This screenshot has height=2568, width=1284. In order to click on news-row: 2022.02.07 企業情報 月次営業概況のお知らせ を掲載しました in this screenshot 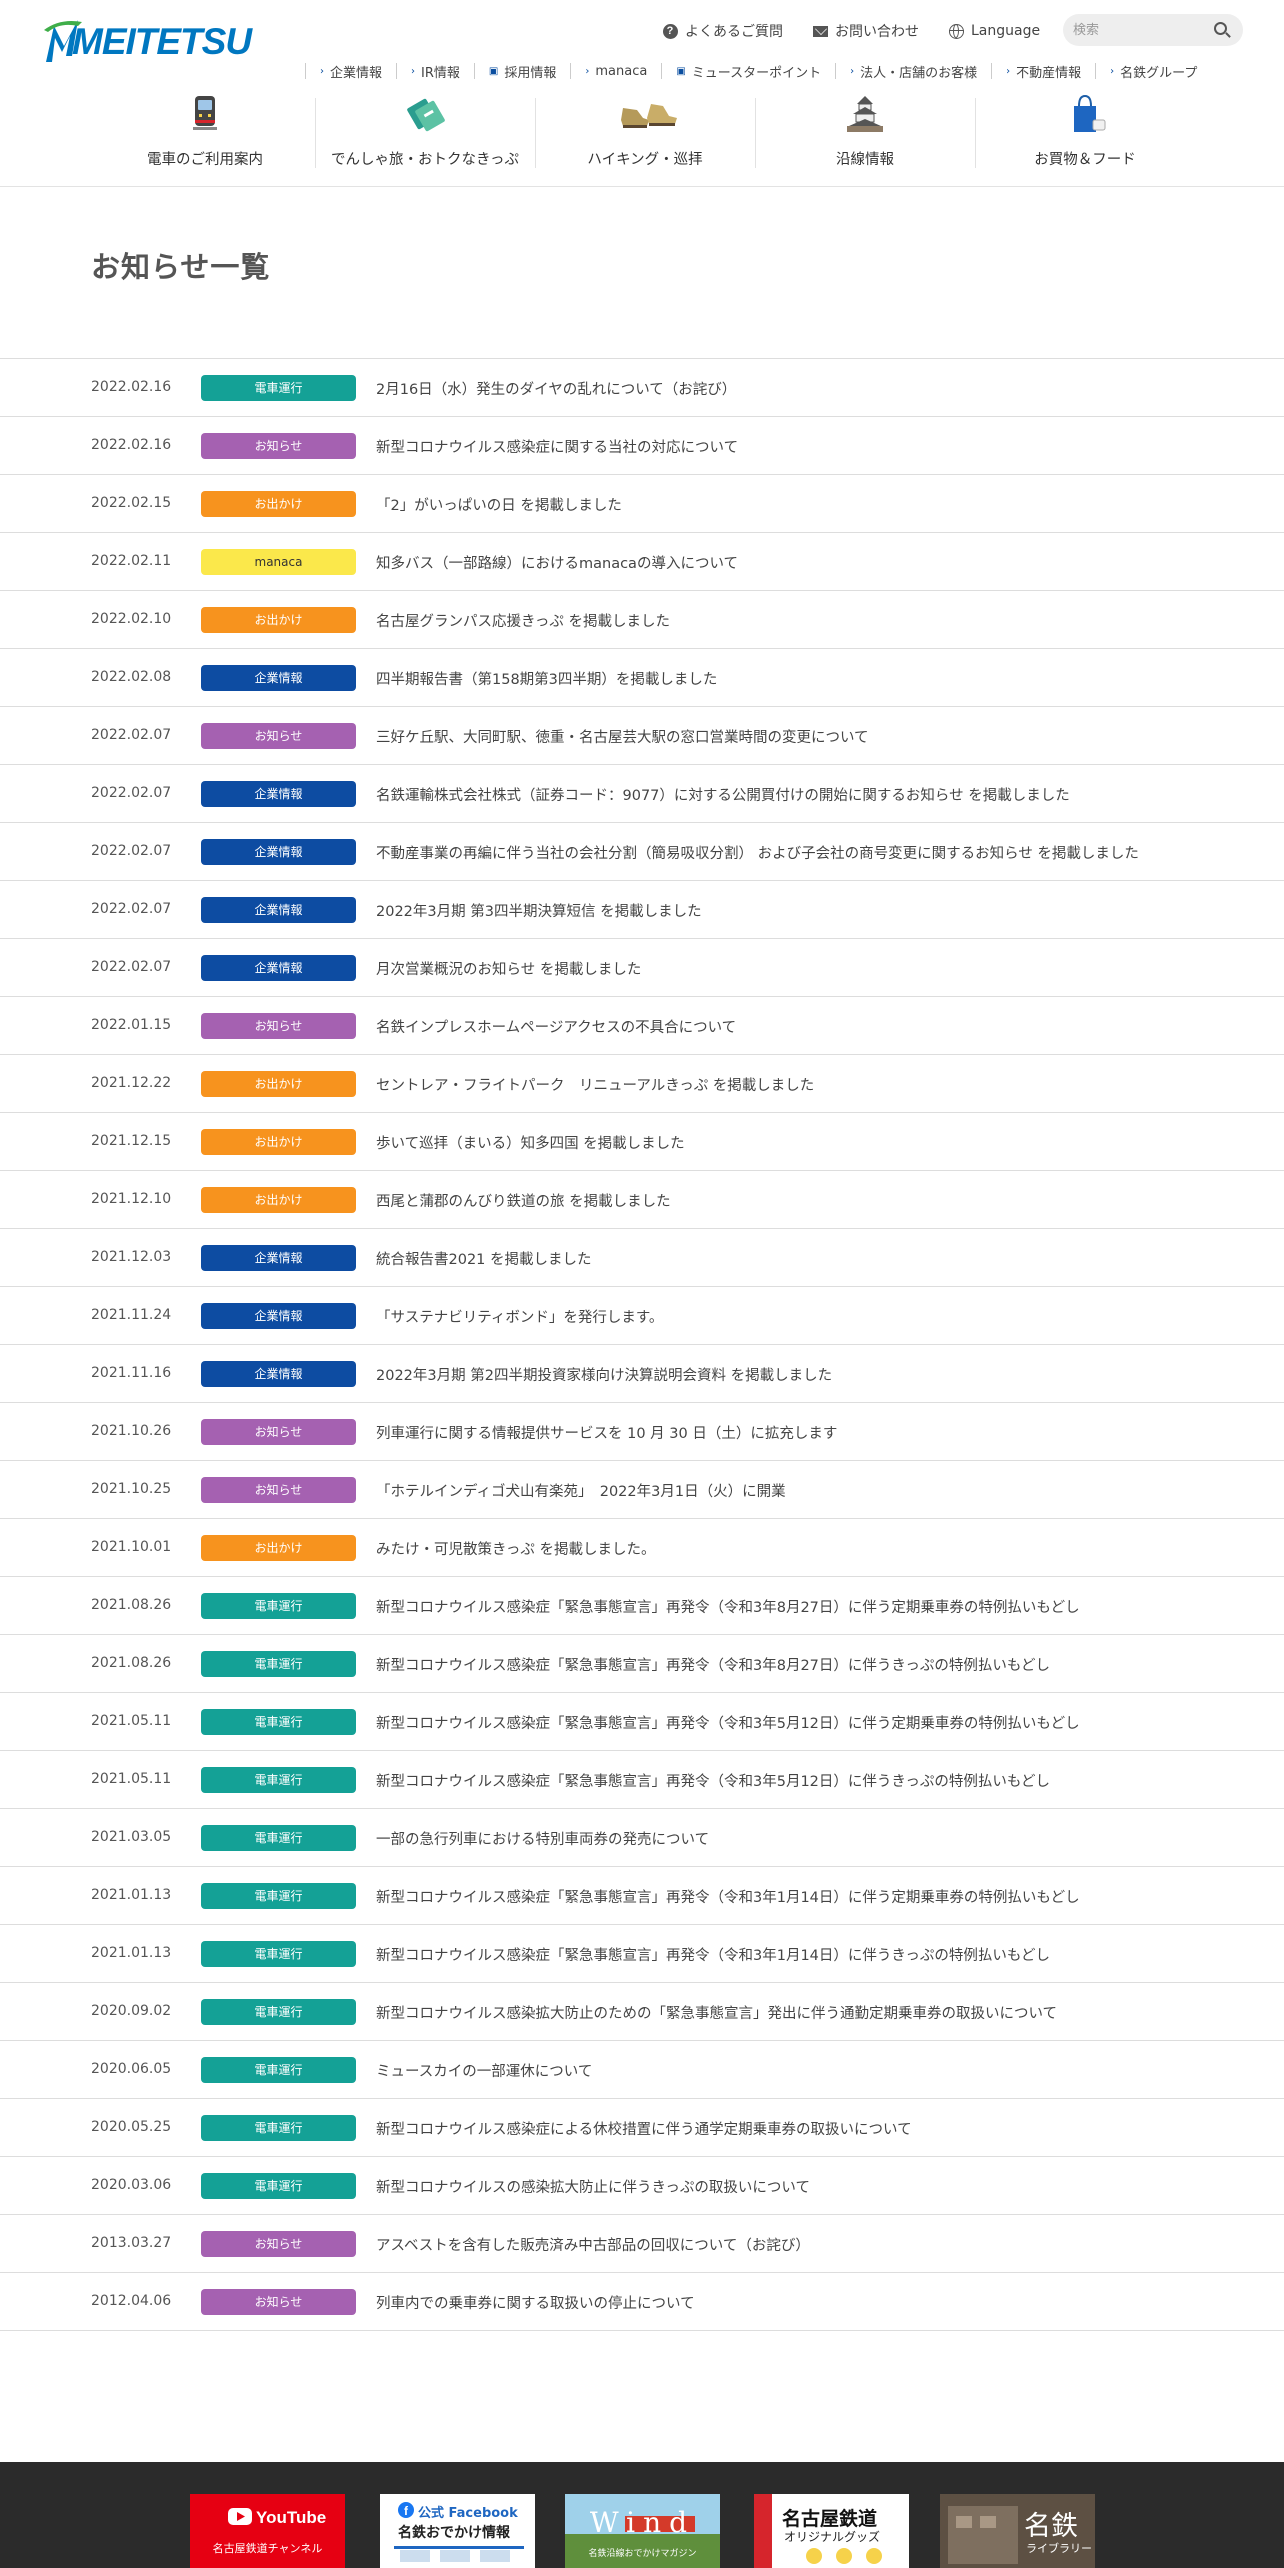, I will do `click(642, 968)`.